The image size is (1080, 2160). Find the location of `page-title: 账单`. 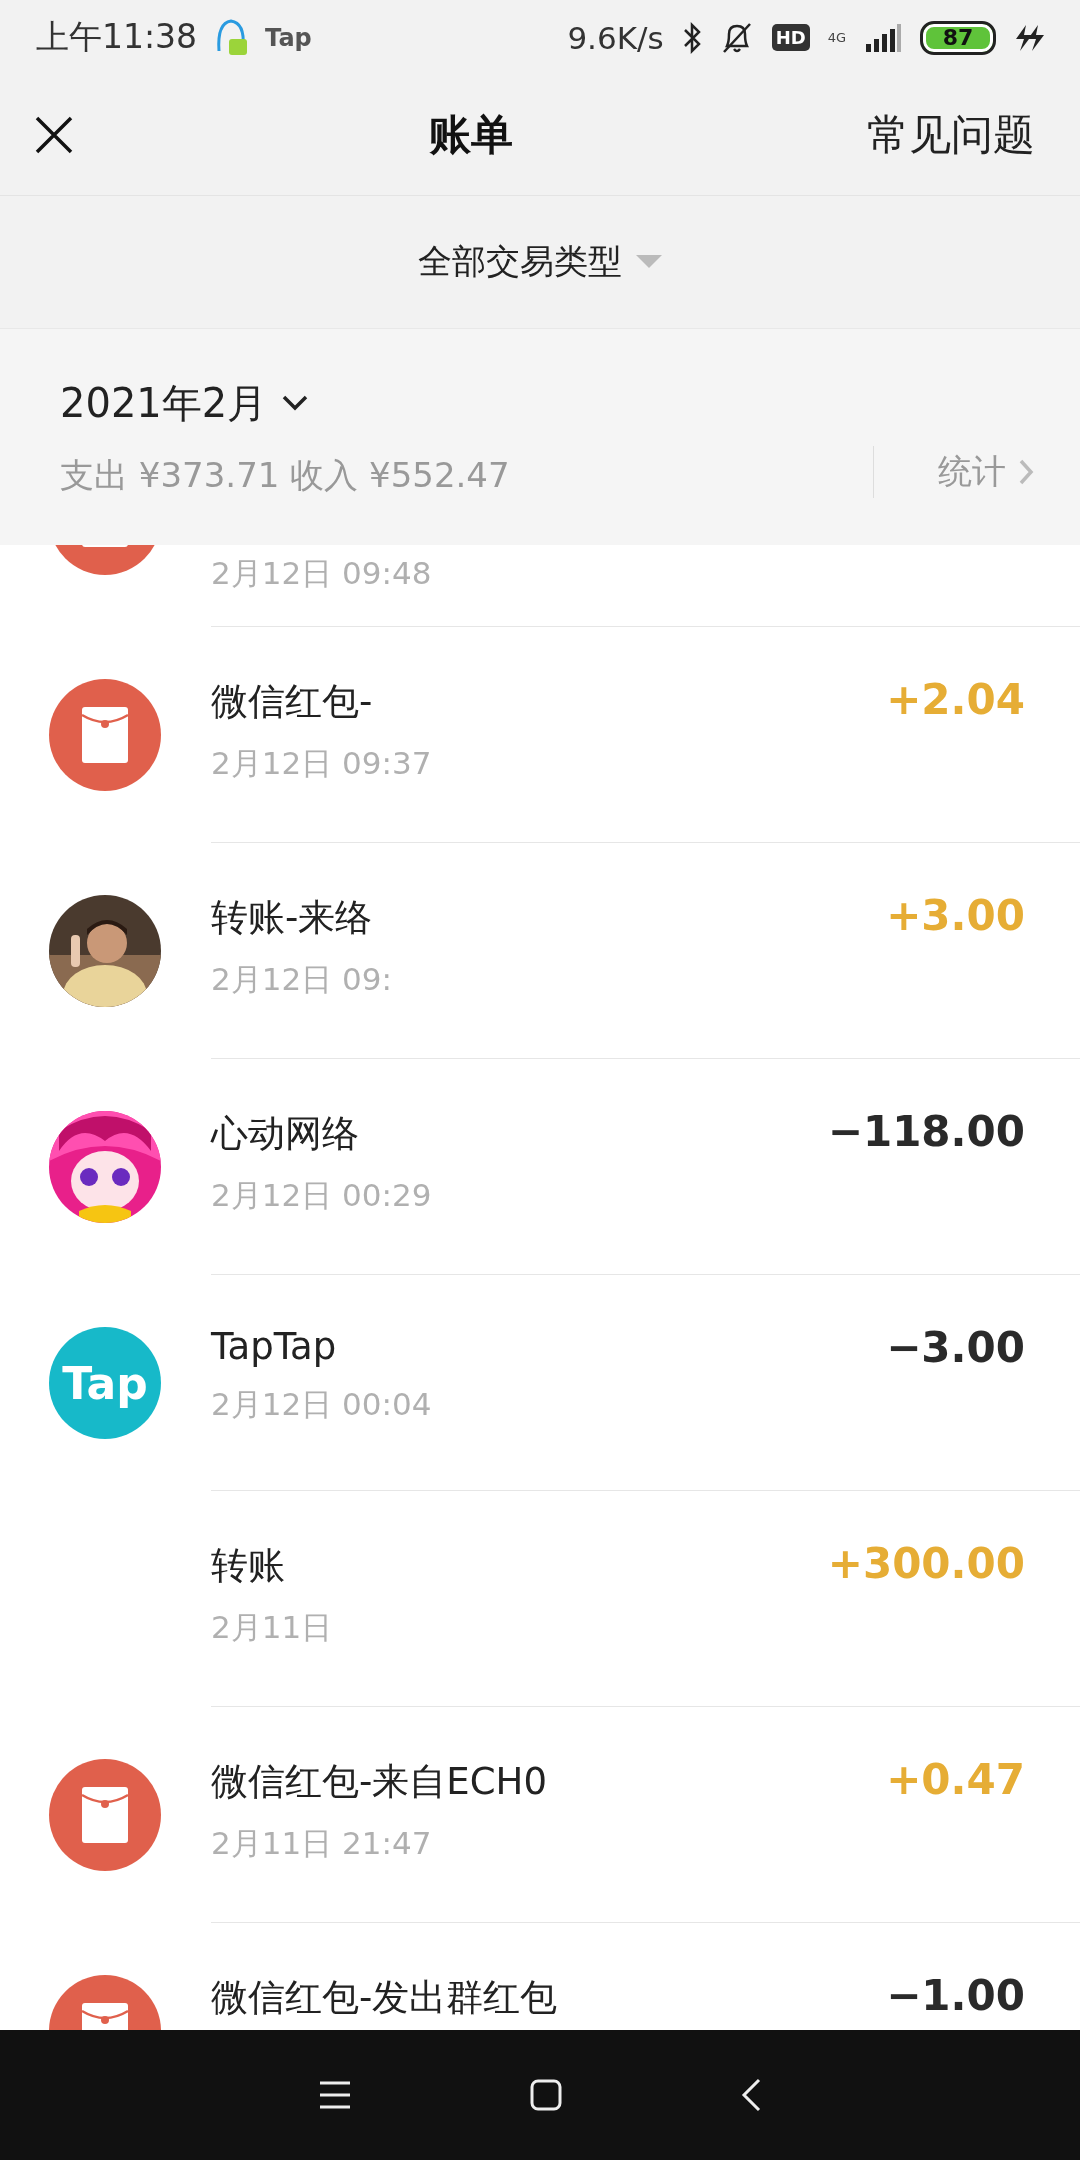

page-title: 账单 is located at coordinates (470, 135).